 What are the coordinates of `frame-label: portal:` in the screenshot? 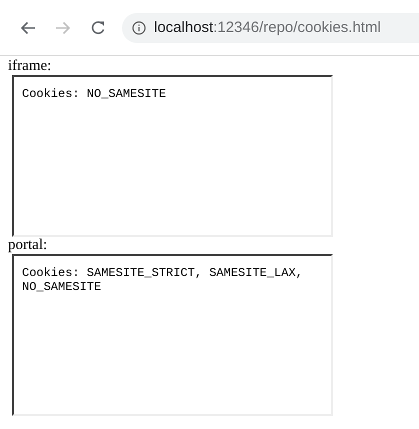 It's located at (28, 245).